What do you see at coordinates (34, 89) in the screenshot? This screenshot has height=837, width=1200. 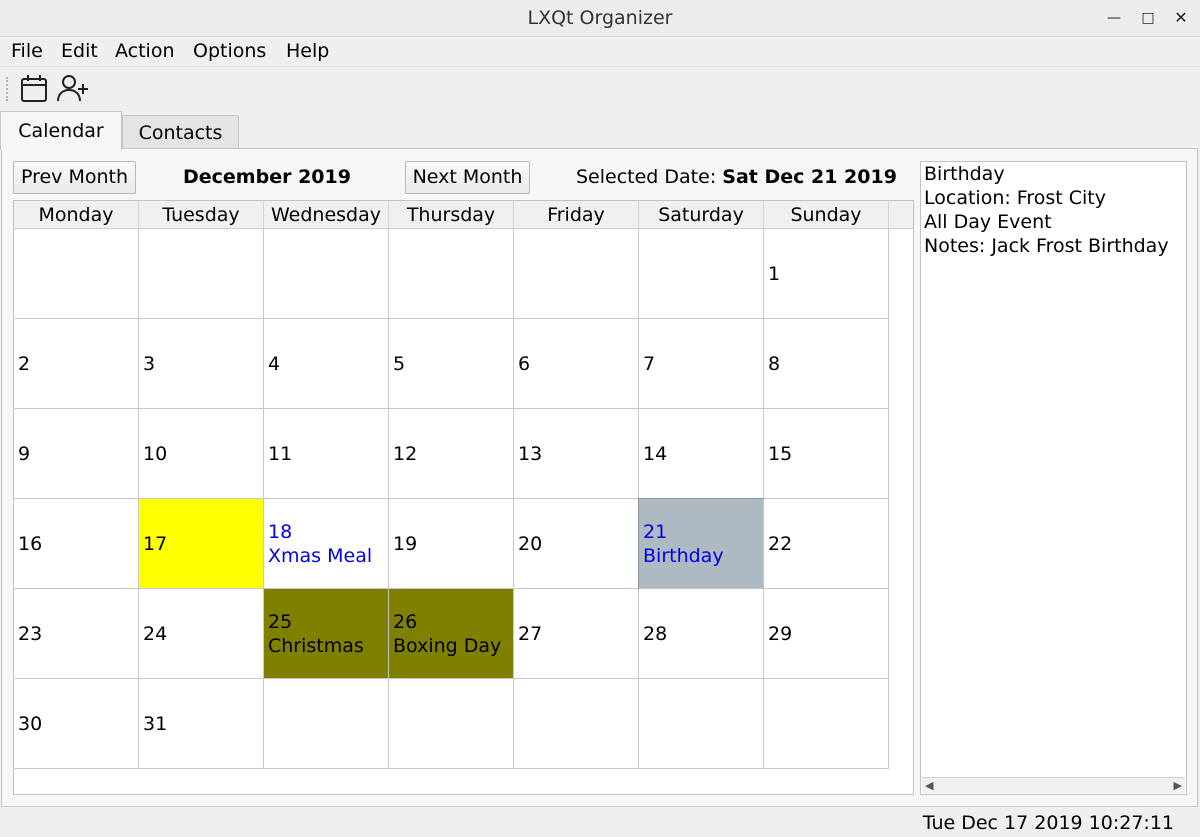 I see `calendar-icon` at bounding box center [34, 89].